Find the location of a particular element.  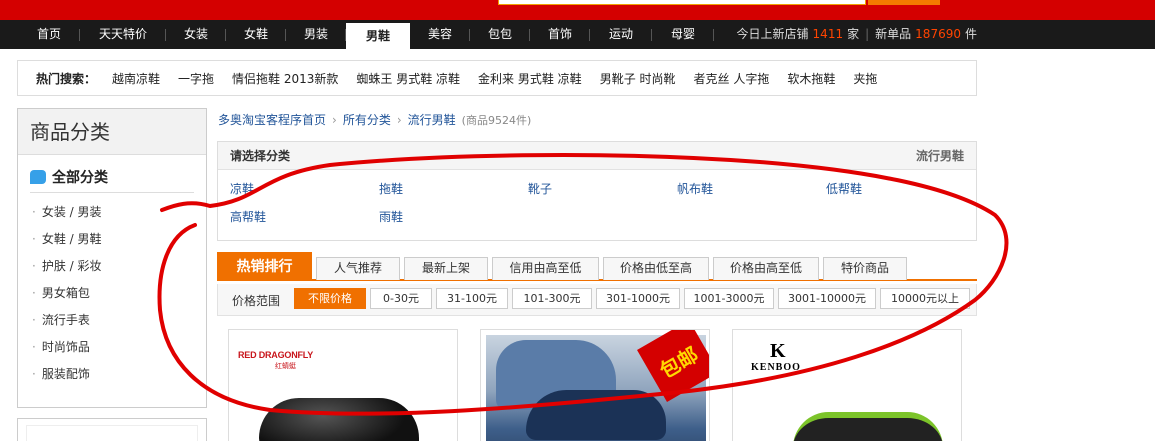

sidebar-item: · 护肤 / 彩妆 is located at coordinates (119, 266).